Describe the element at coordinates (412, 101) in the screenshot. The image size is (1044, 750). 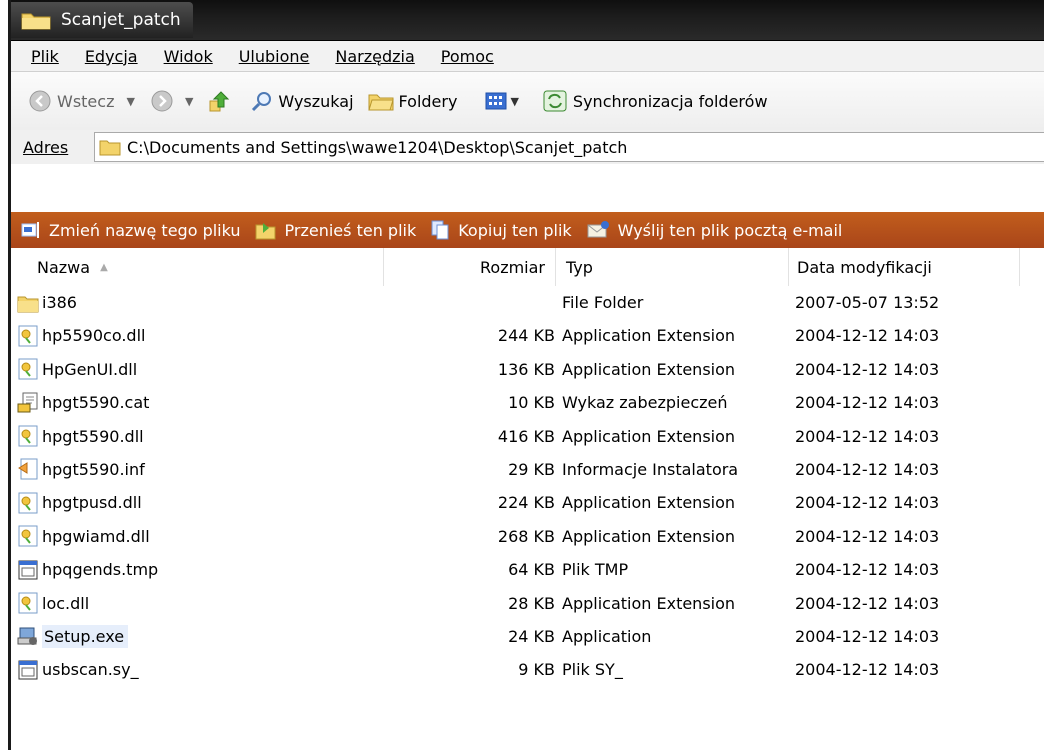
I see `folders-button: Foldery` at that location.